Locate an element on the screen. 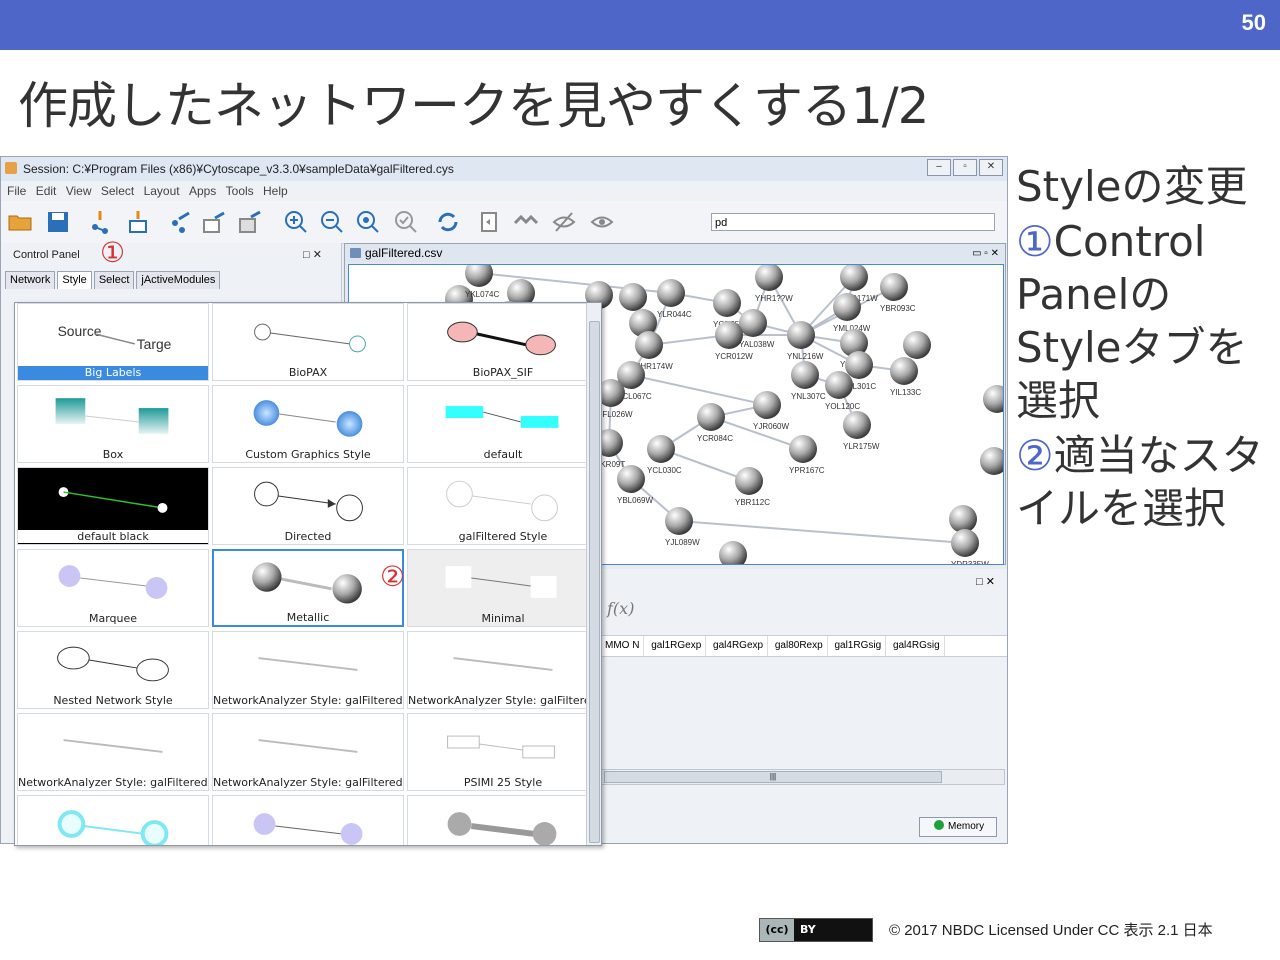  close-icon: ✕ is located at coordinates (991, 167).